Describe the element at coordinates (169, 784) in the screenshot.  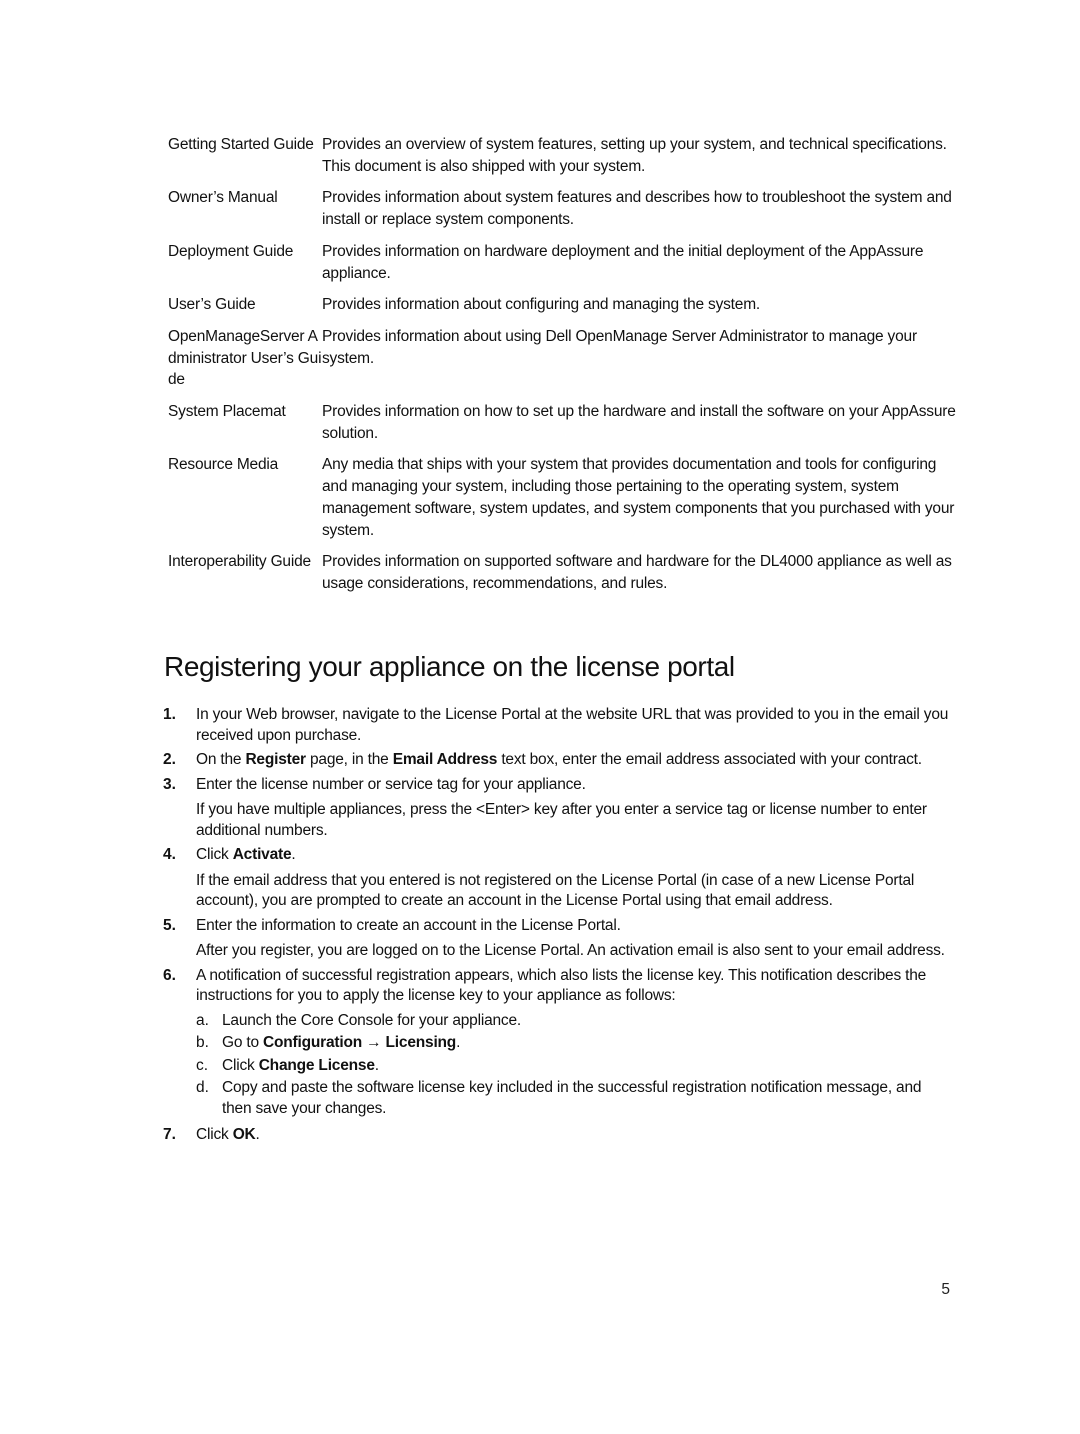
I see `step-number: 3.` at that location.